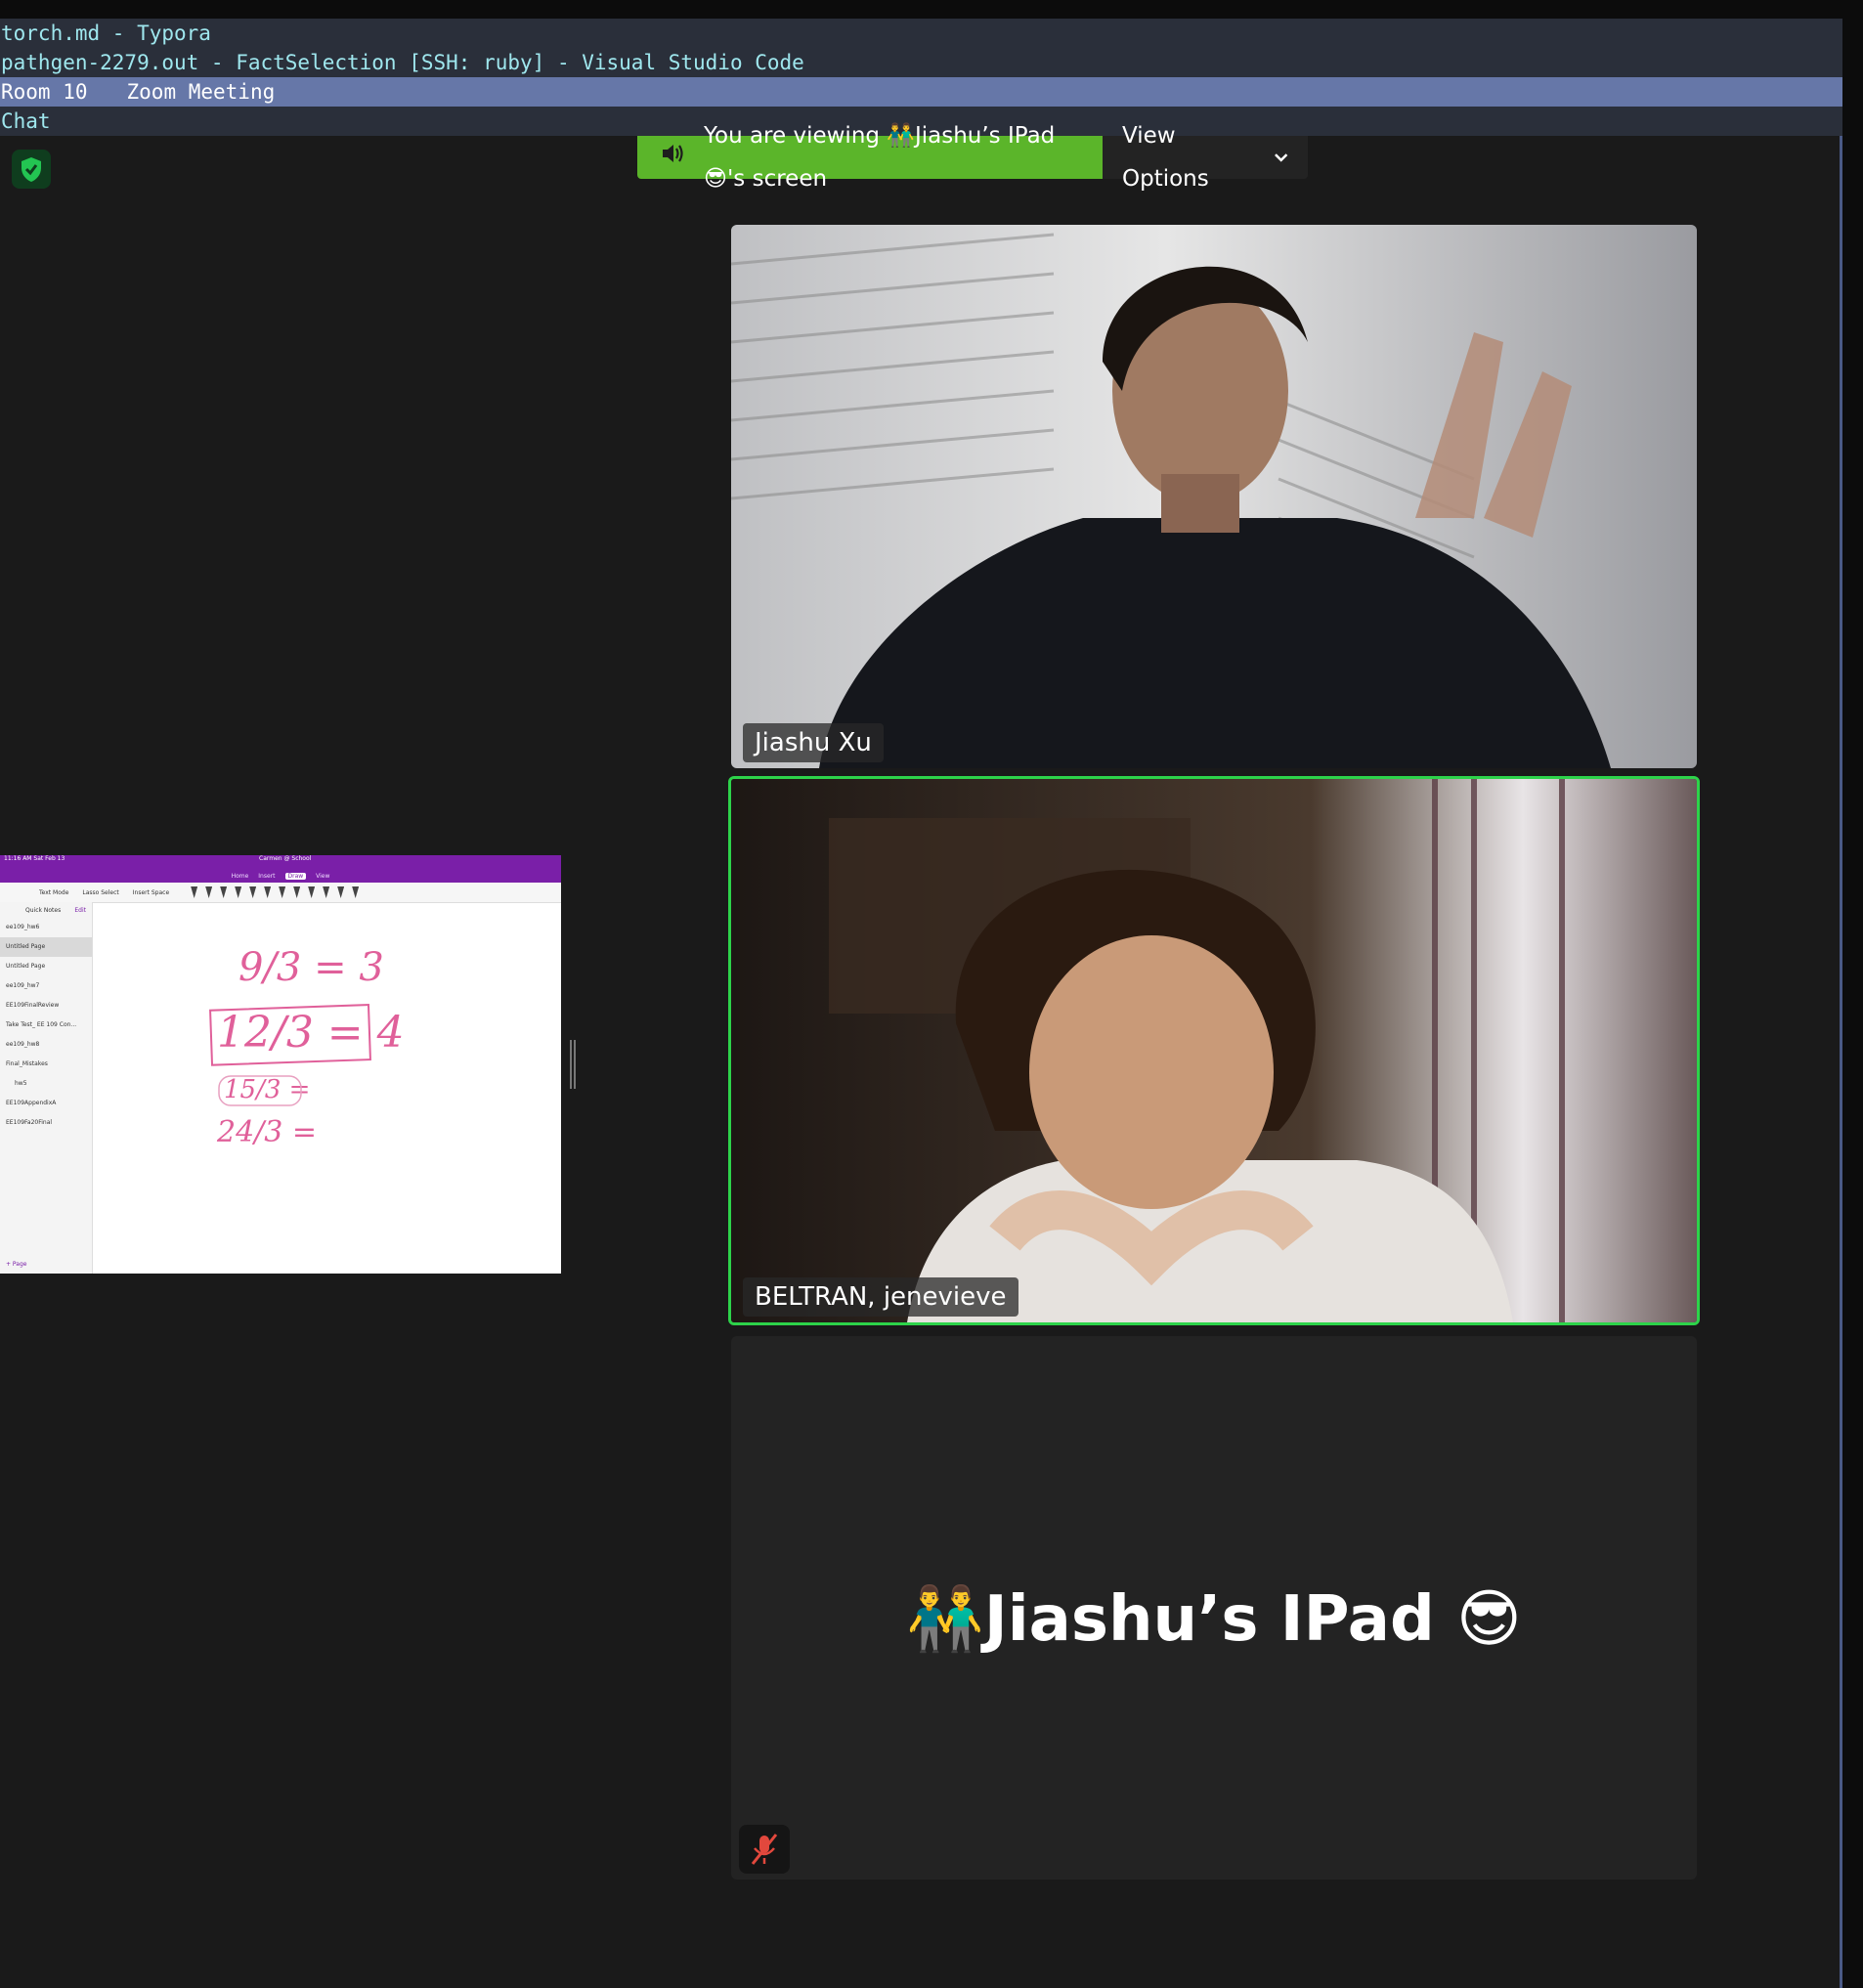 The height and width of the screenshot is (1988, 1863). Describe the element at coordinates (267, 876) in the screenshot. I see `onenote-tab-insert: Insert` at that location.